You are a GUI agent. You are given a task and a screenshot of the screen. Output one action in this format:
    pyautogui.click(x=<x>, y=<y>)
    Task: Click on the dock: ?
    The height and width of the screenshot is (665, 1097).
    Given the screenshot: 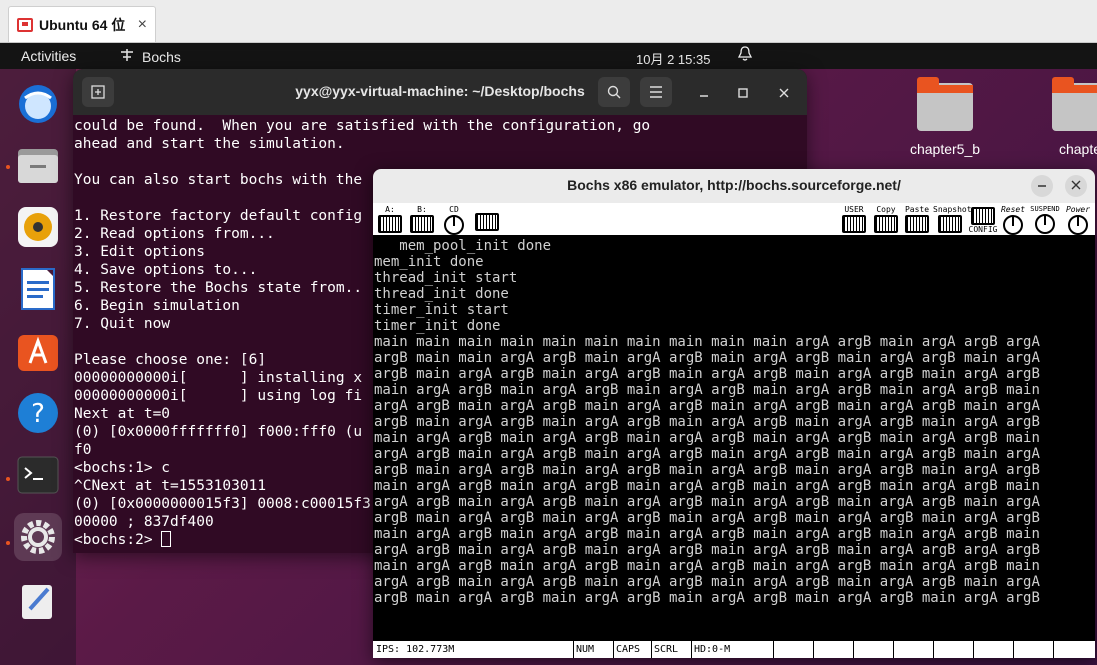 What is the action you would take?
    pyautogui.click(x=38, y=367)
    